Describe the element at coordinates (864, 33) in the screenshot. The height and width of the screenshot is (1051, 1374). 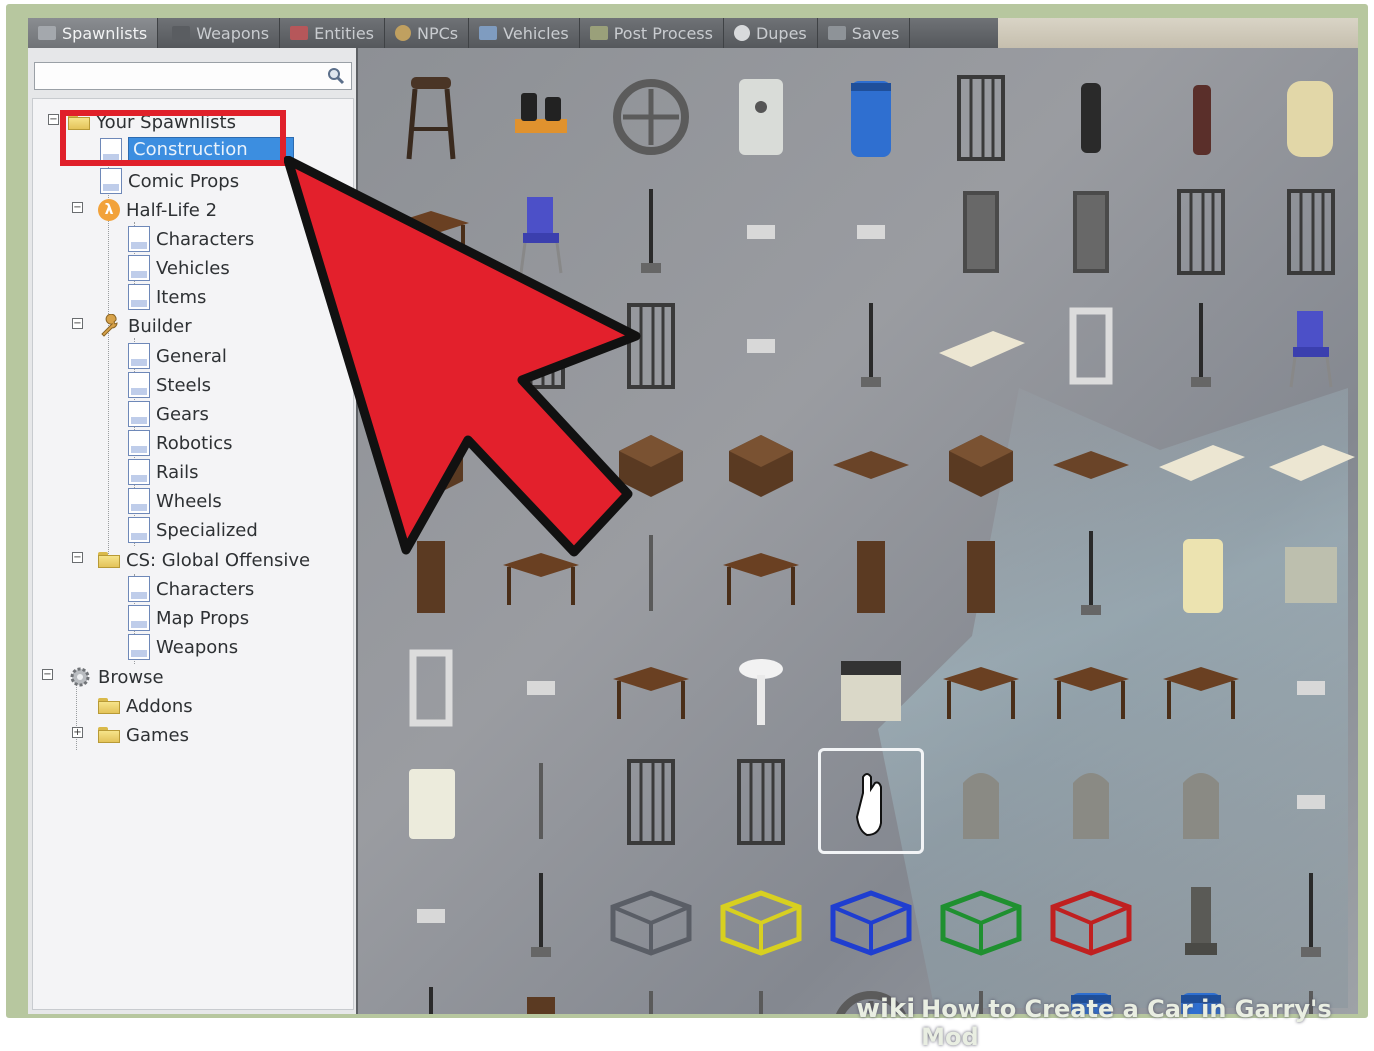
I see `tab-saves: Saves` at that location.